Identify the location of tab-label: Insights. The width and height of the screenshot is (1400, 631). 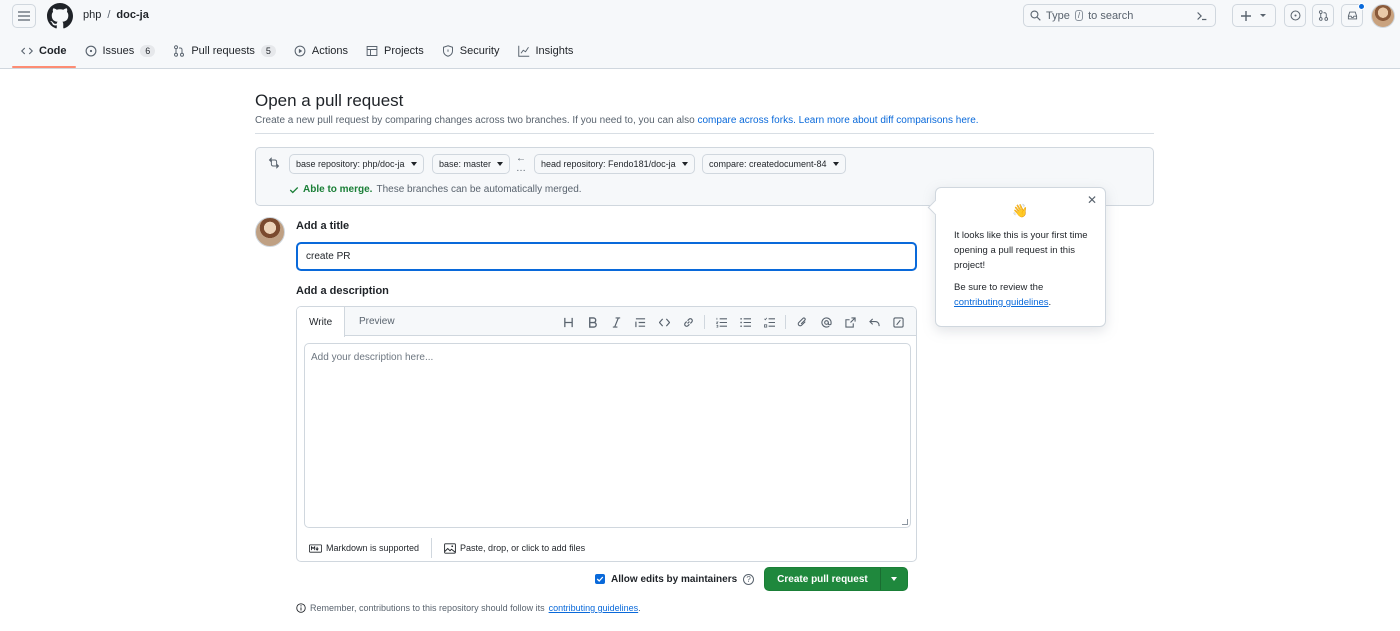
(554, 51).